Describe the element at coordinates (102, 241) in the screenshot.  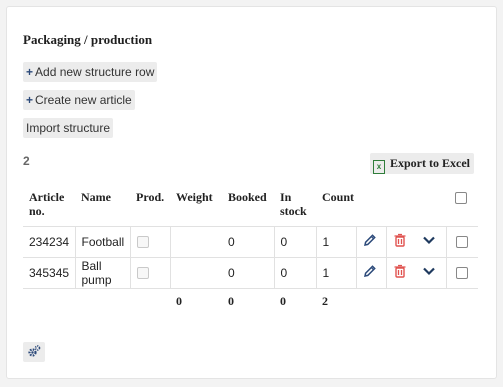
I see `cell-name: Football` at that location.